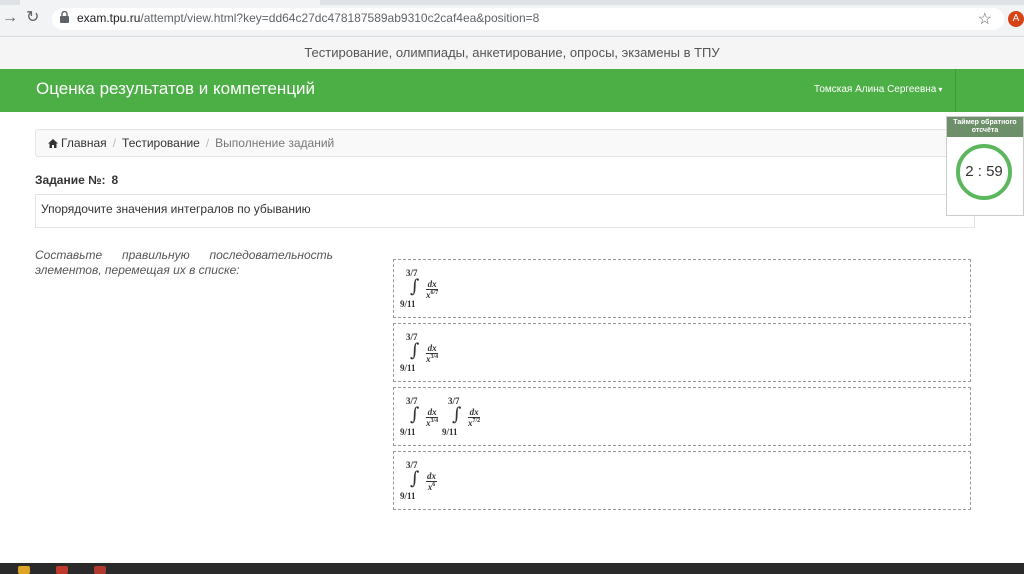  Describe the element at coordinates (53, 143) in the screenshot. I see `home-icon` at that location.